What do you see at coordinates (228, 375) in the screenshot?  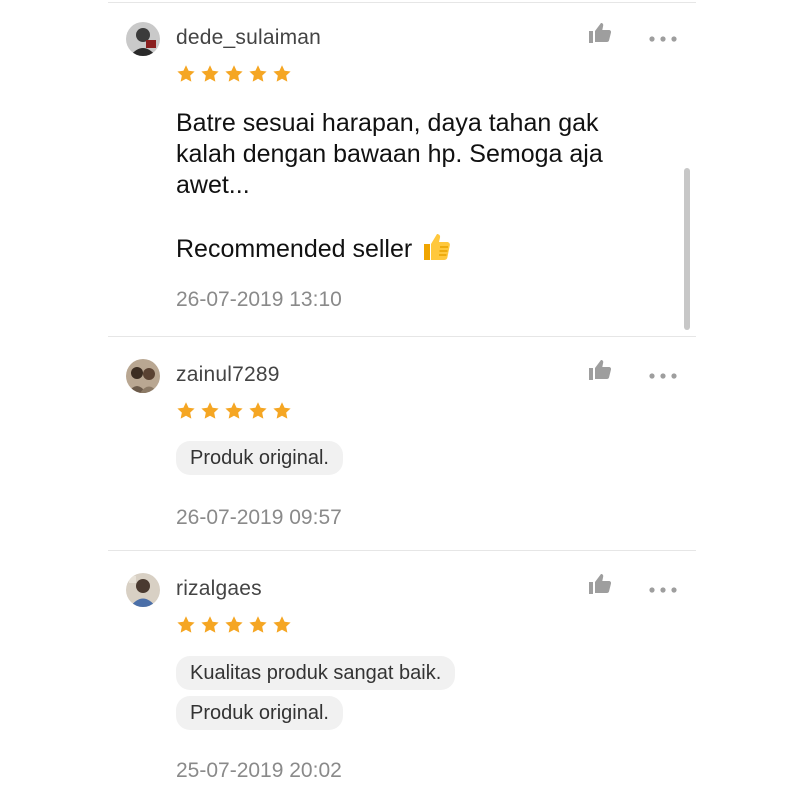 I see `username: zainul7289` at bounding box center [228, 375].